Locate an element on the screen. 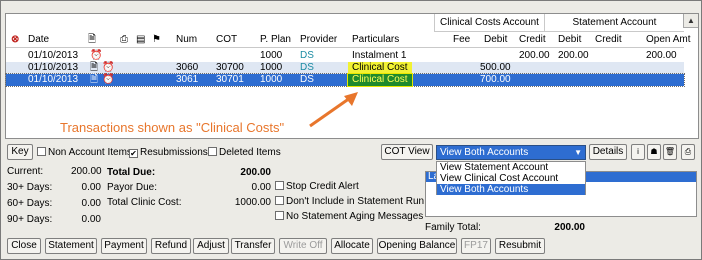  cell-num: 3061 is located at coordinates (187, 79).